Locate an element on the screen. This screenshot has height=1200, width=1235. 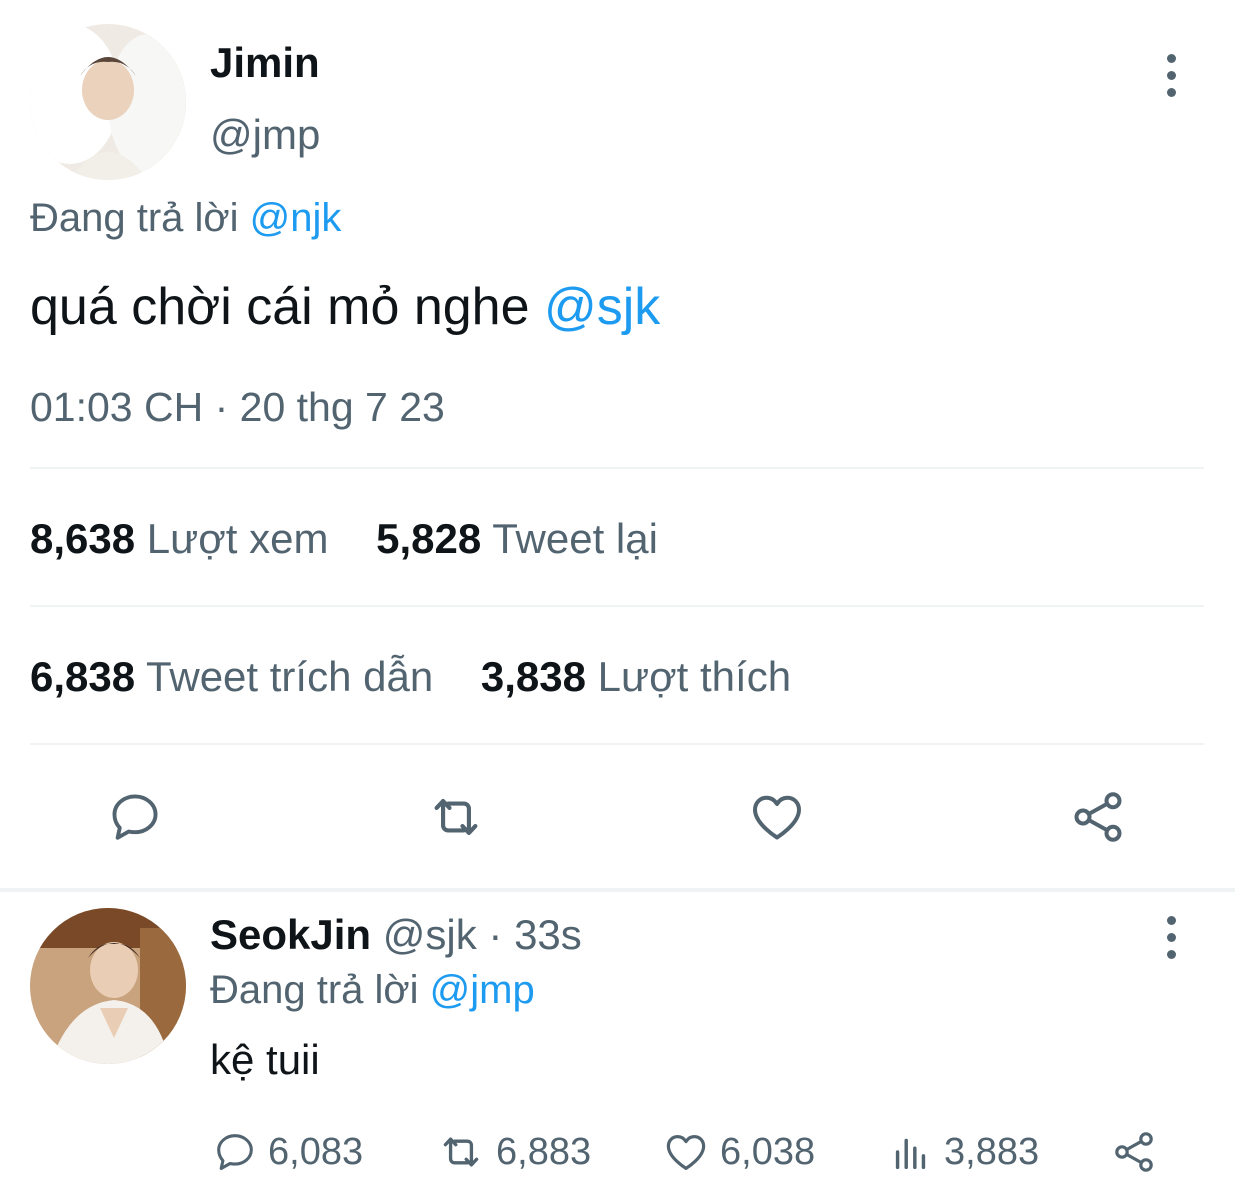
reply-text: kệ tuii is located at coordinates (265, 1059).